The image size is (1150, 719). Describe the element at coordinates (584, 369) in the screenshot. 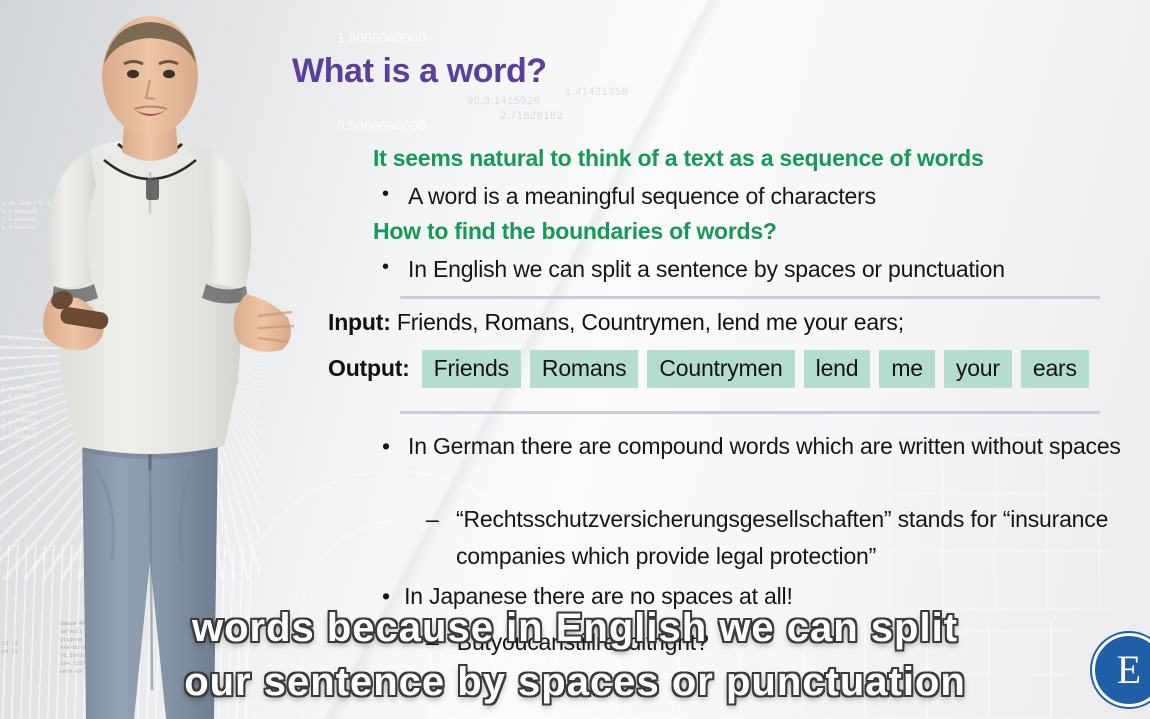

I see `output-token: Romans` at that location.